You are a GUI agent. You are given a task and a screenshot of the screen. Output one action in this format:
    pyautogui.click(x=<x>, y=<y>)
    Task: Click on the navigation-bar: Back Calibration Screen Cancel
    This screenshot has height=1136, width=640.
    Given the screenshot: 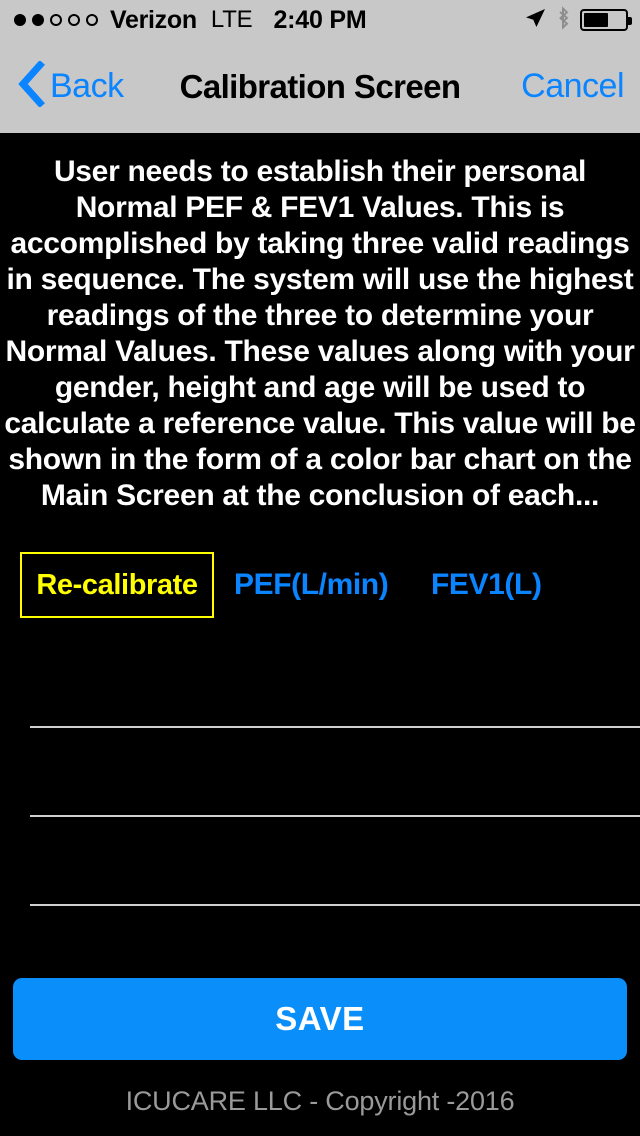 What is the action you would take?
    pyautogui.click(x=320, y=86)
    